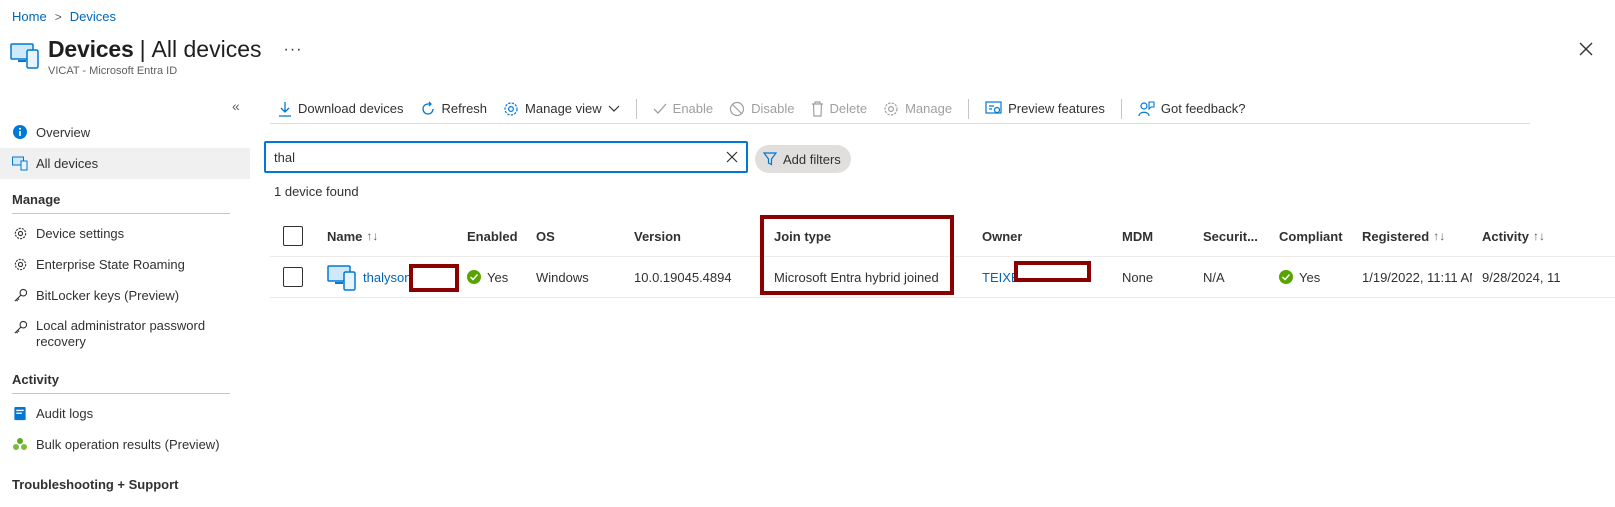  I want to click on breadcrumb-home-link: Home, so click(29, 16).